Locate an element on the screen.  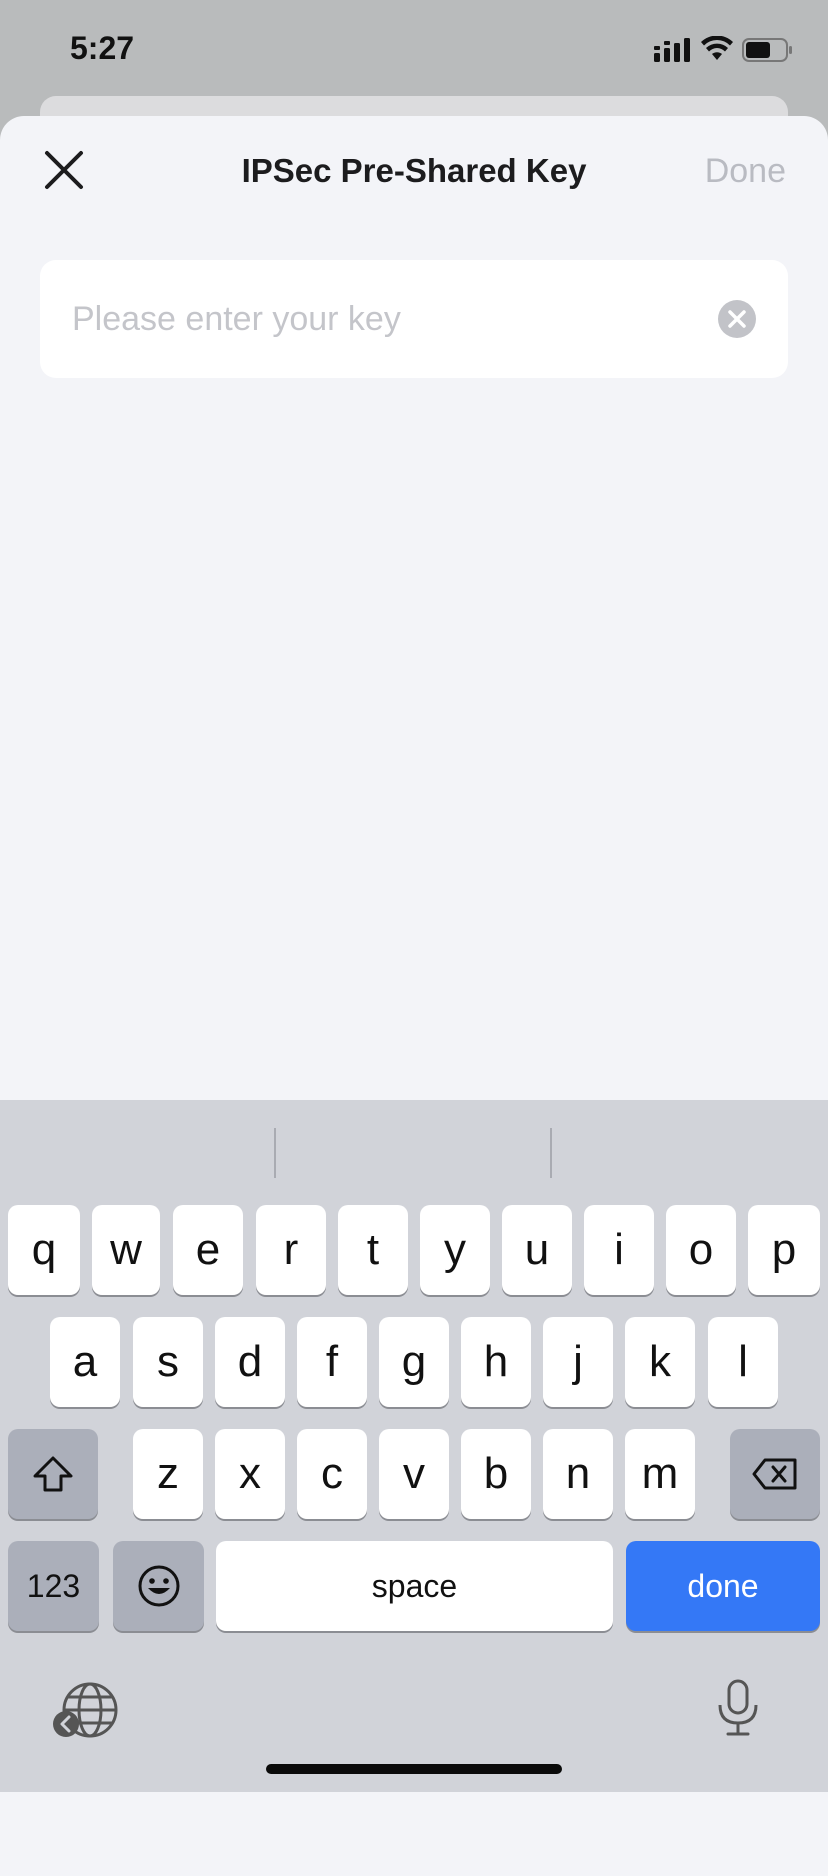
key-i: i is located at coordinates (619, 1250).